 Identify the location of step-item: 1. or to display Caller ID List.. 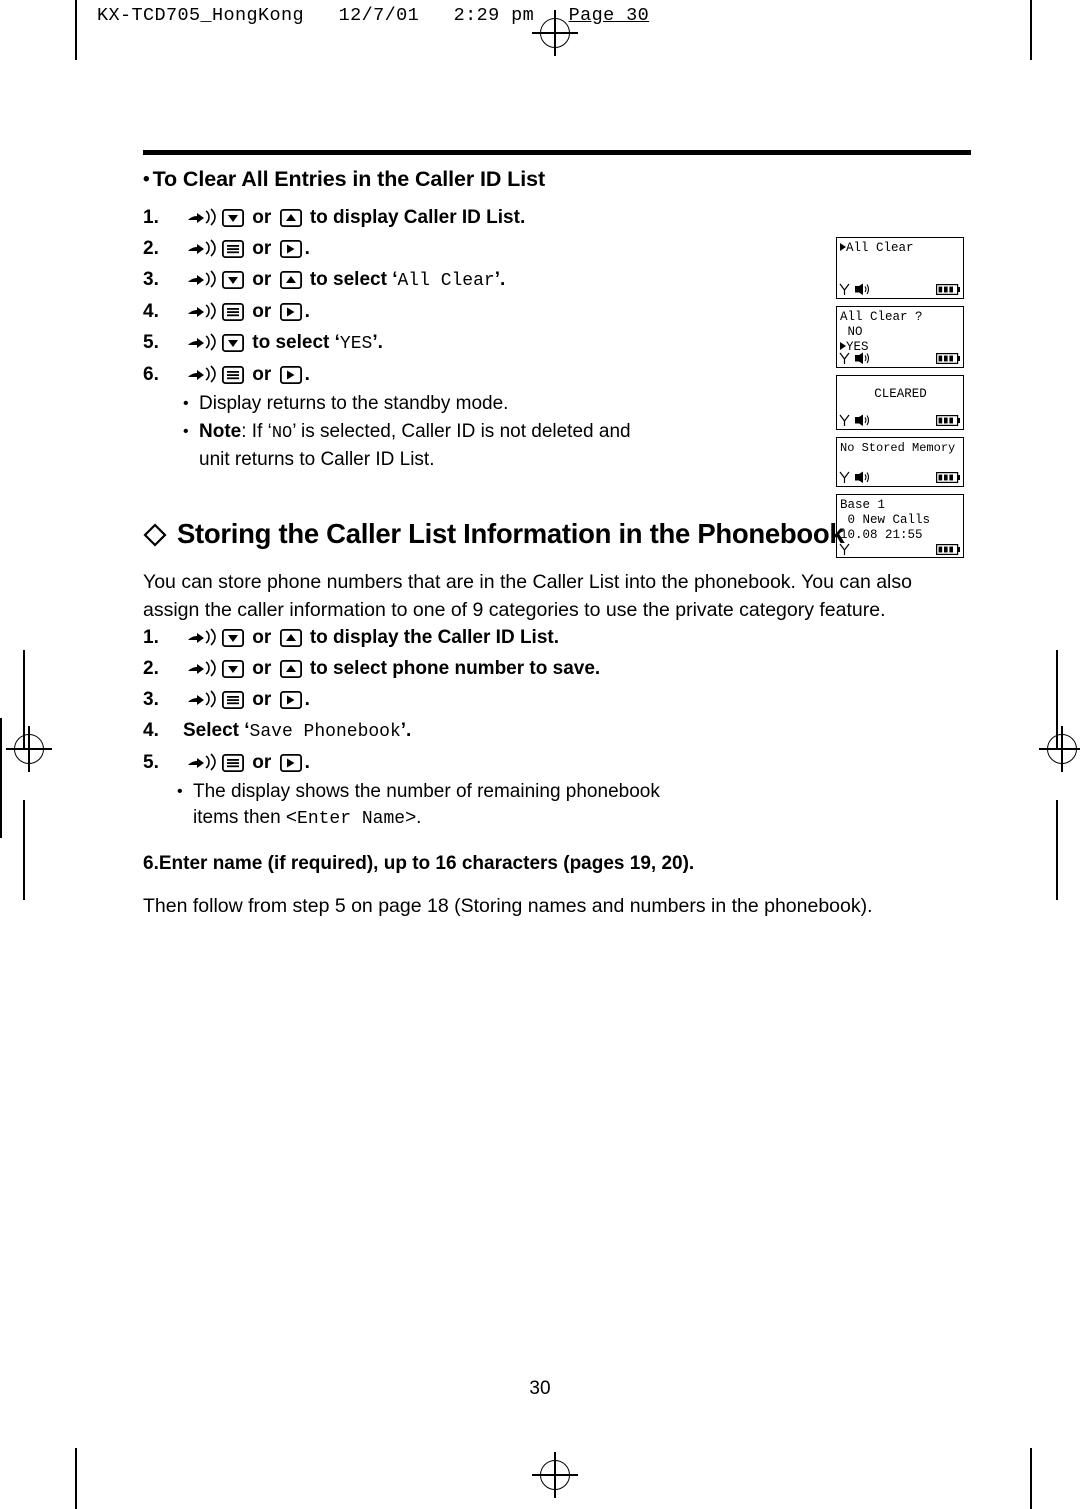
(557, 218).